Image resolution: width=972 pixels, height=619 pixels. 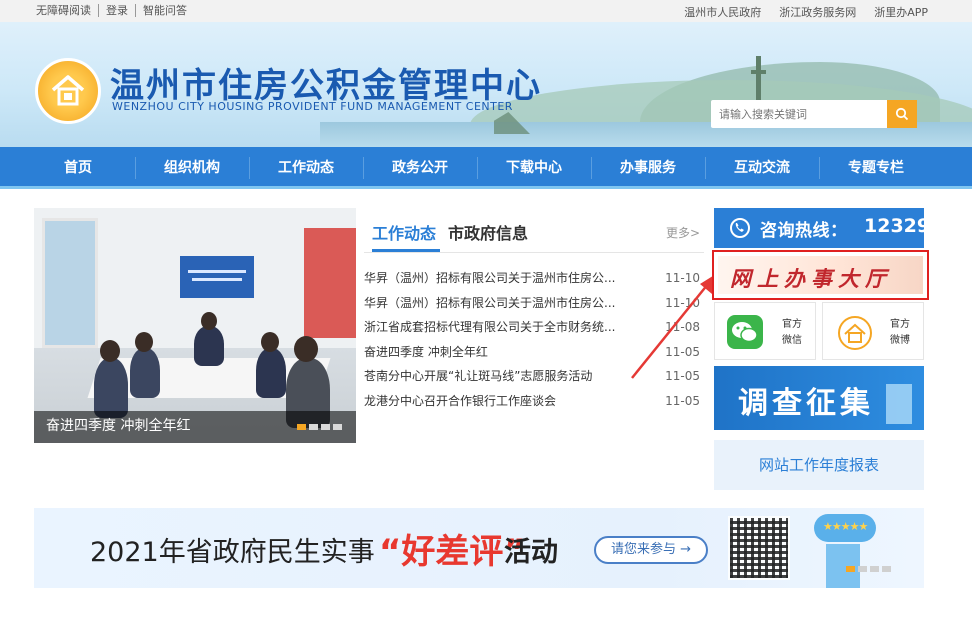 What do you see at coordinates (817, 12) in the screenshot?
I see `zhejiang-service-link: 浙江政务服务网` at bounding box center [817, 12].